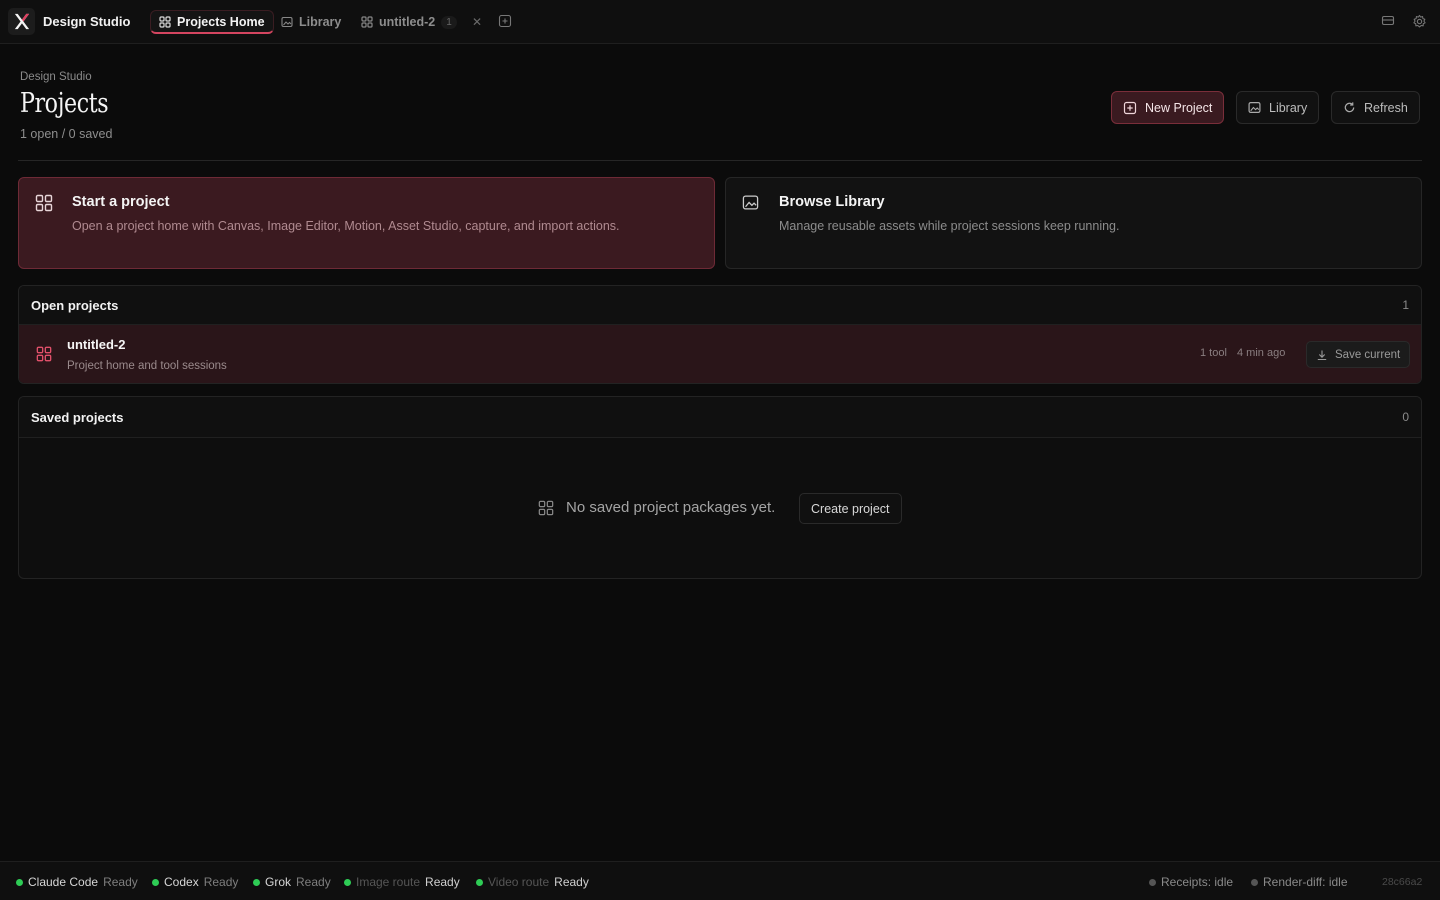 This screenshot has width=1440, height=900. I want to click on tab-label: untitled-2, so click(407, 22).